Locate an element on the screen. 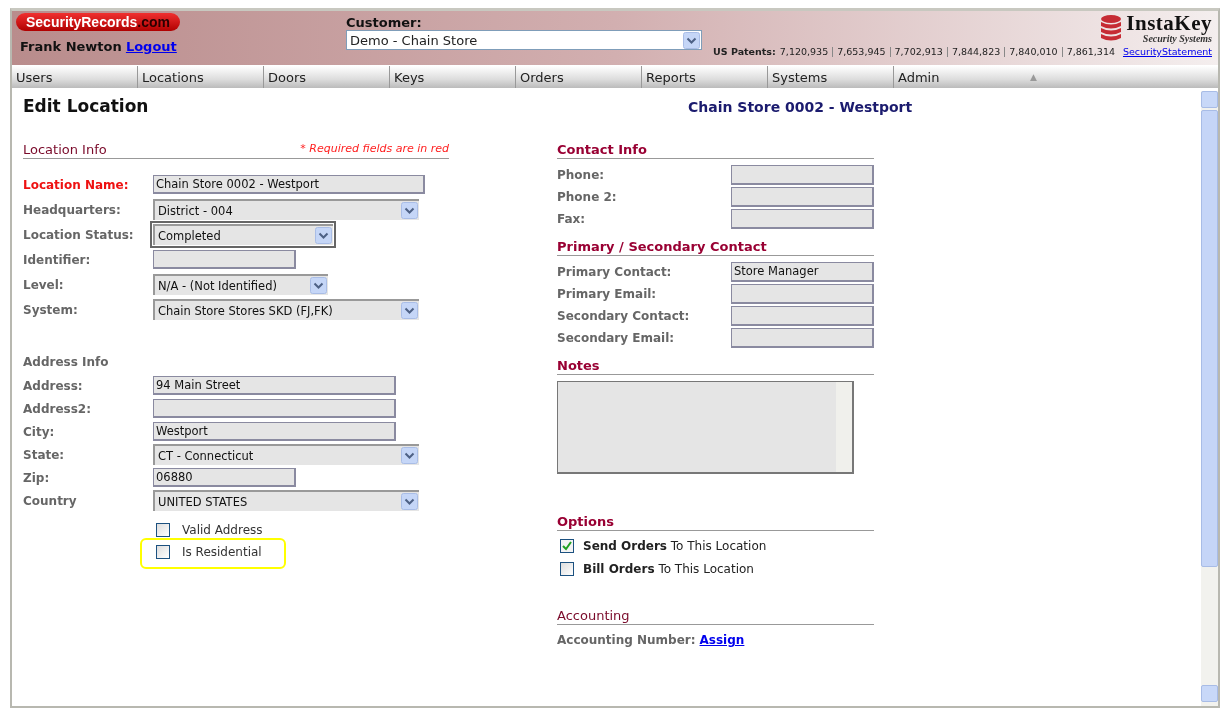 The height and width of the screenshot is (715, 1223). checkbox-label: Bill Orders To This Location is located at coordinates (668, 569).